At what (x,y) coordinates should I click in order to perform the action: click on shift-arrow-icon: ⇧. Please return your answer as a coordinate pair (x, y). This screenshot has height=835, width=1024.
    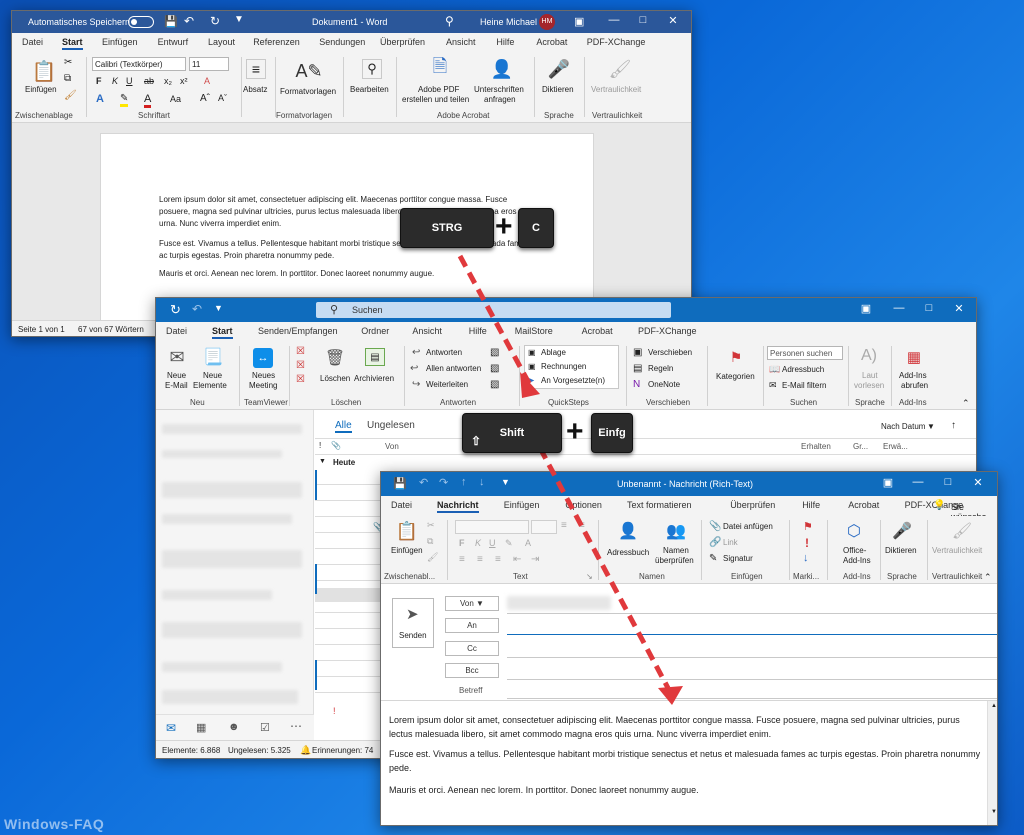
    Looking at the image, I should click on (476, 441).